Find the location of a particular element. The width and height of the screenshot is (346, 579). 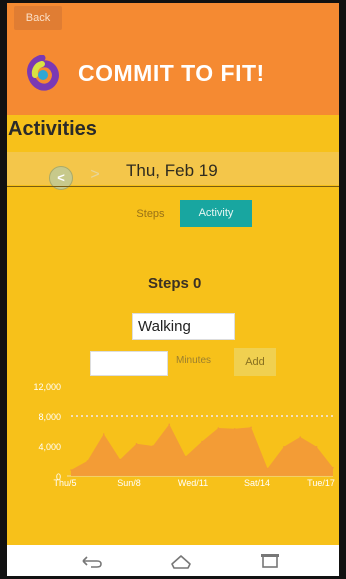

tab-steps: Steps is located at coordinates (150, 214).